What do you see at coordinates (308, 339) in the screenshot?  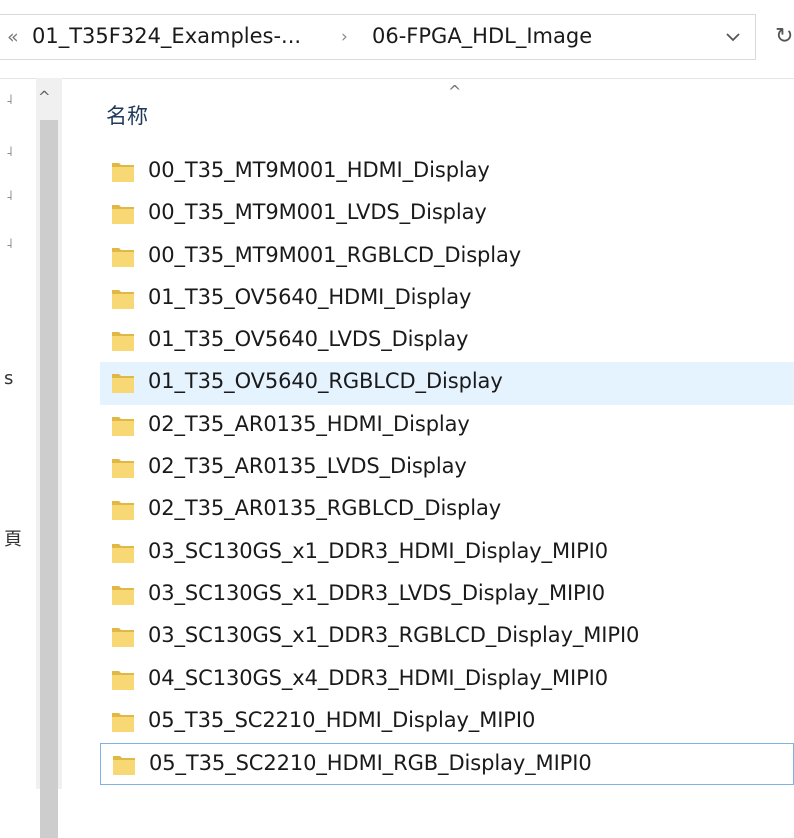 I see `list-item-name: 01_T35_OV5640_LVDS_Display` at bounding box center [308, 339].